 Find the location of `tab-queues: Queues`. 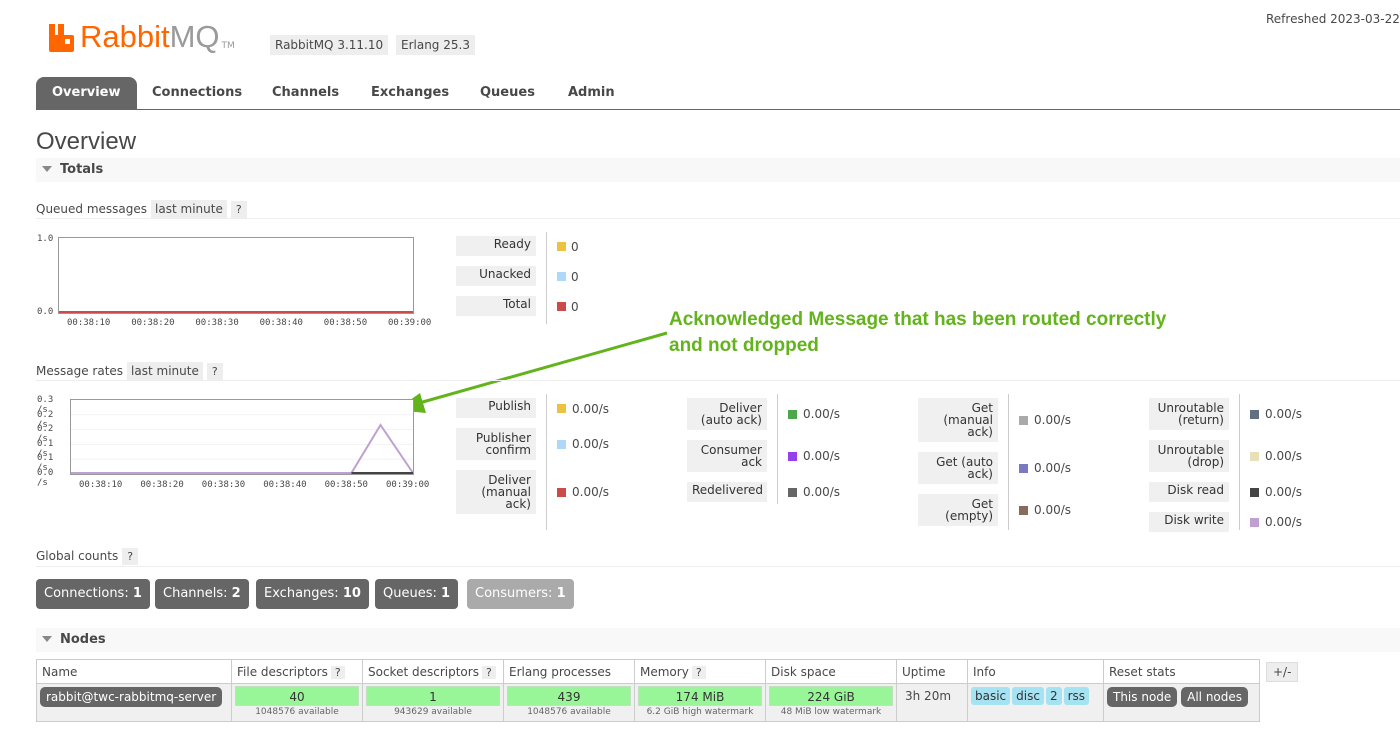

tab-queues: Queues is located at coordinates (507, 93).